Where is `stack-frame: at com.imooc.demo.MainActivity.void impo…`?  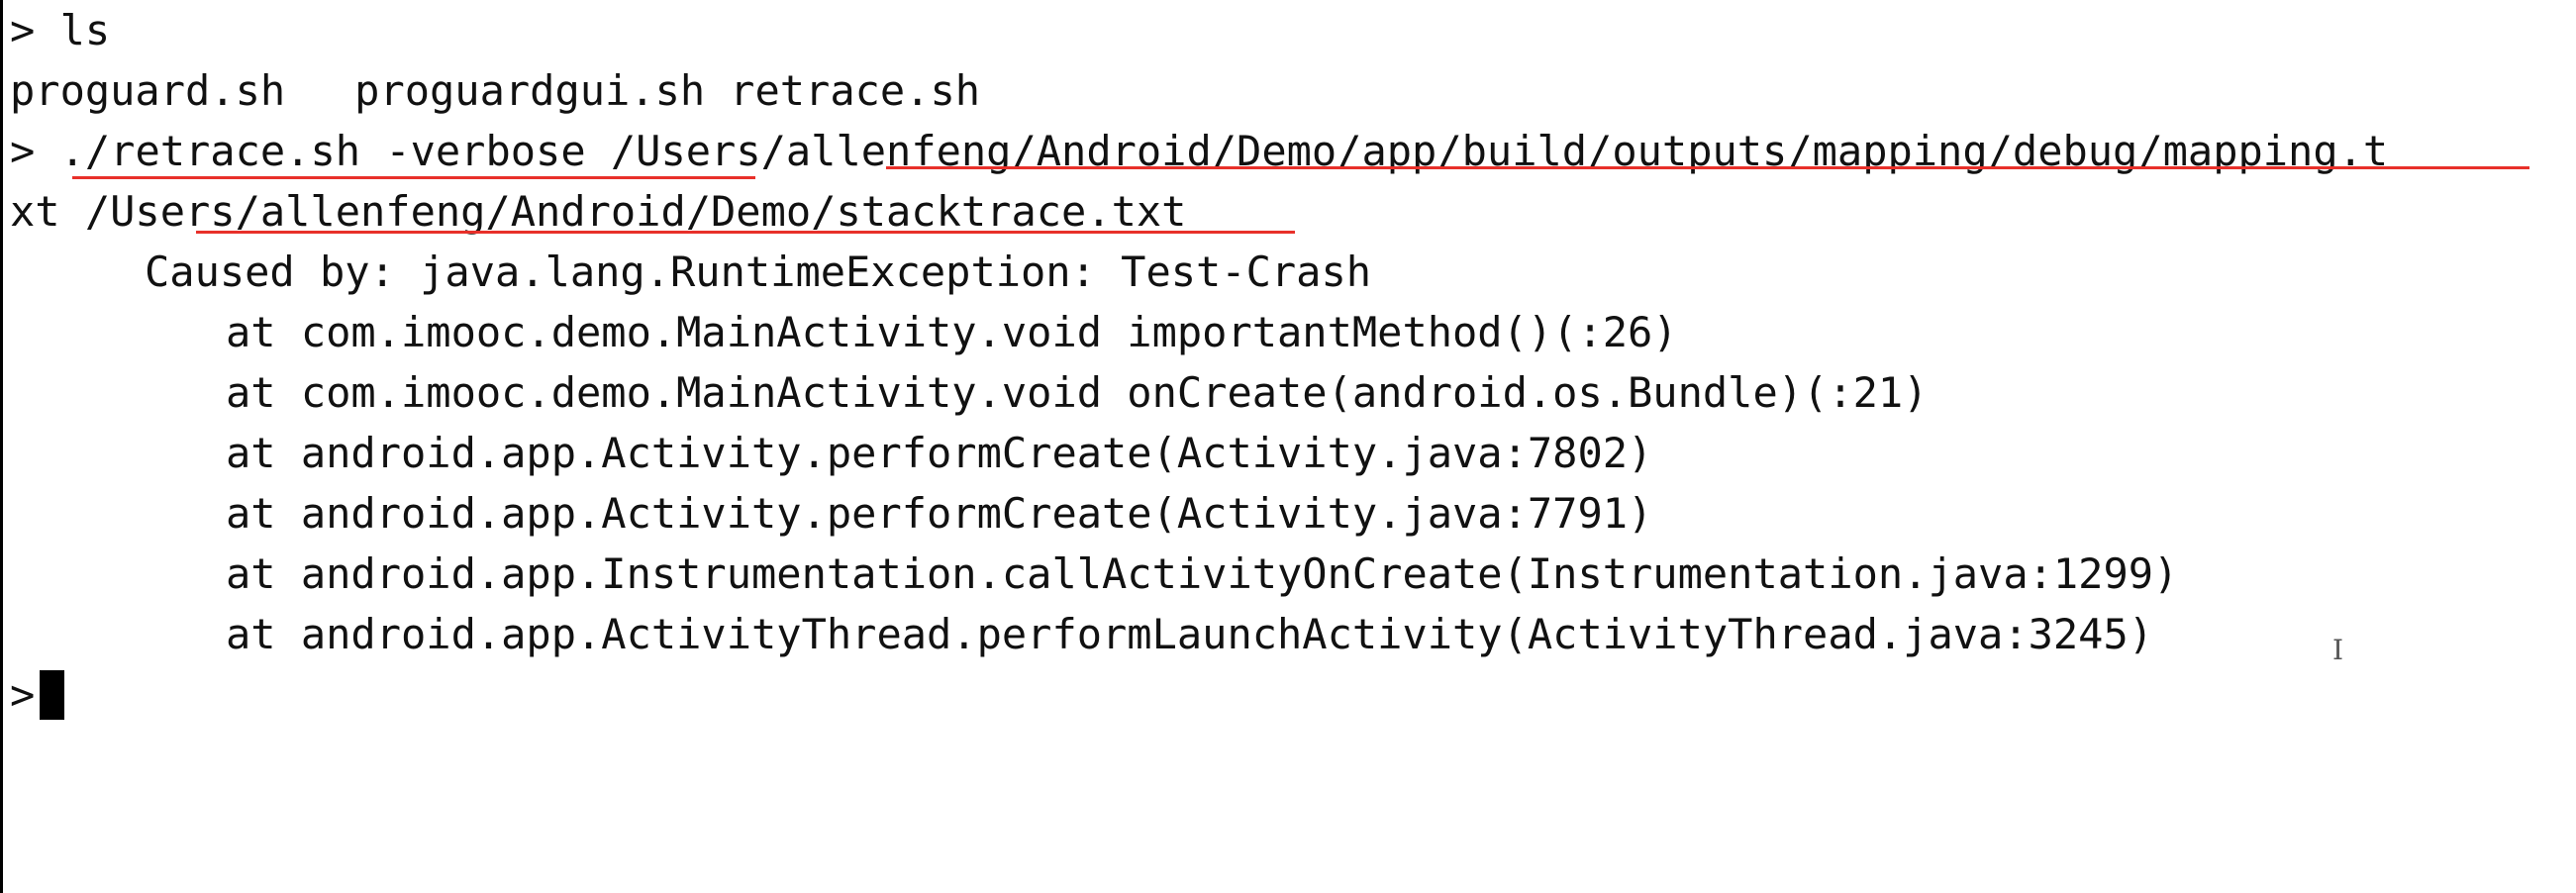 stack-frame: at com.imooc.demo.MainActivity.void impo… is located at coordinates (952, 332).